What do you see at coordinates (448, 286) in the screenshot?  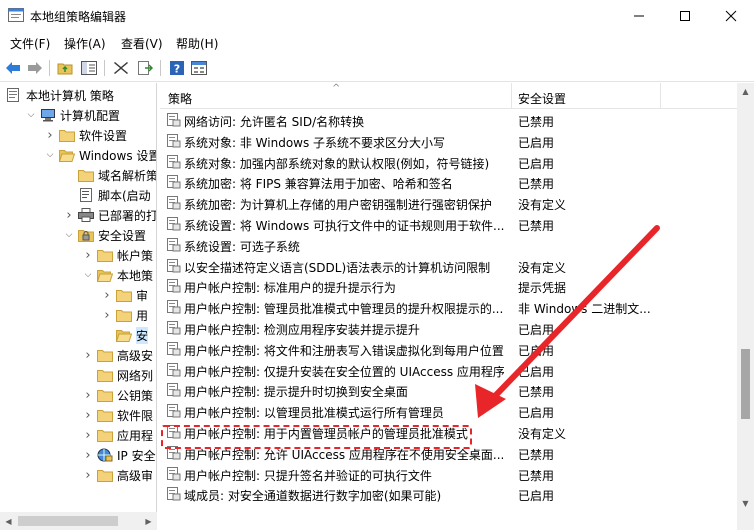 I see `table-row: 用户帐户控制: 标准用户的提升提示行为 提示凭据` at bounding box center [448, 286].